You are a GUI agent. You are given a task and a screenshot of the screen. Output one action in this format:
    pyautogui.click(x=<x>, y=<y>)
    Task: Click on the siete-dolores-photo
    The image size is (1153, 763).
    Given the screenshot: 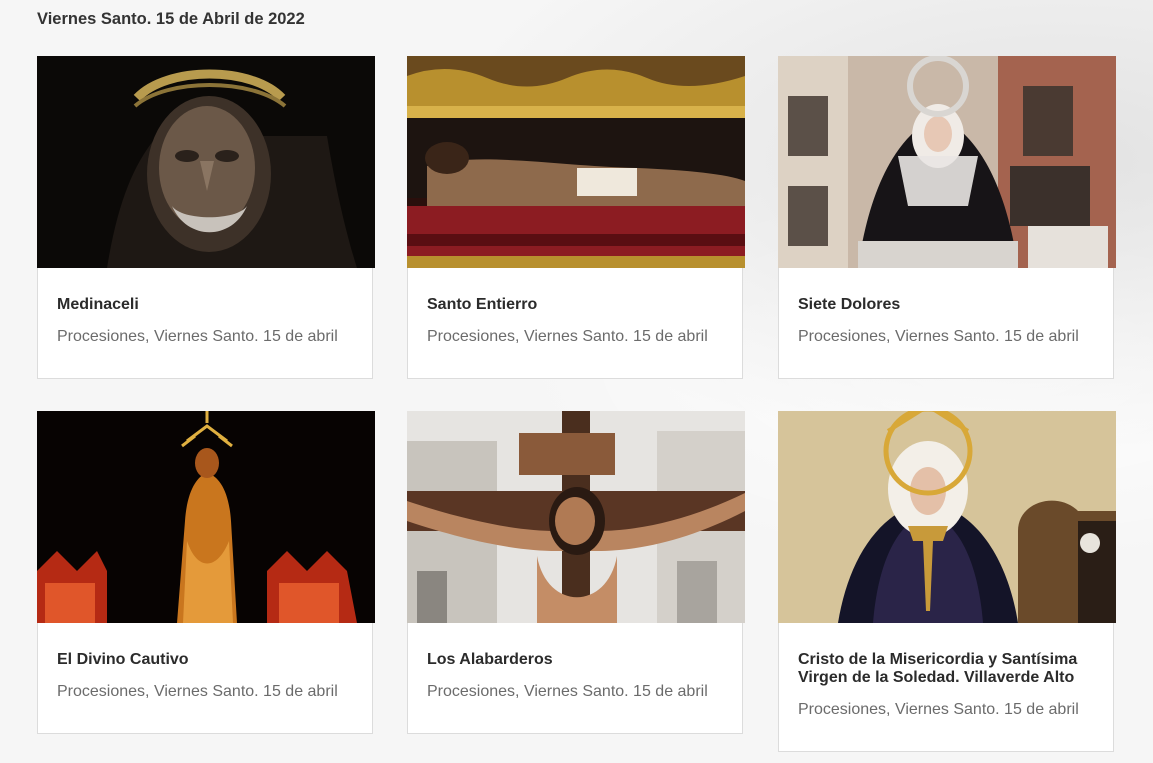 What is the action you would take?
    pyautogui.click(x=947, y=162)
    